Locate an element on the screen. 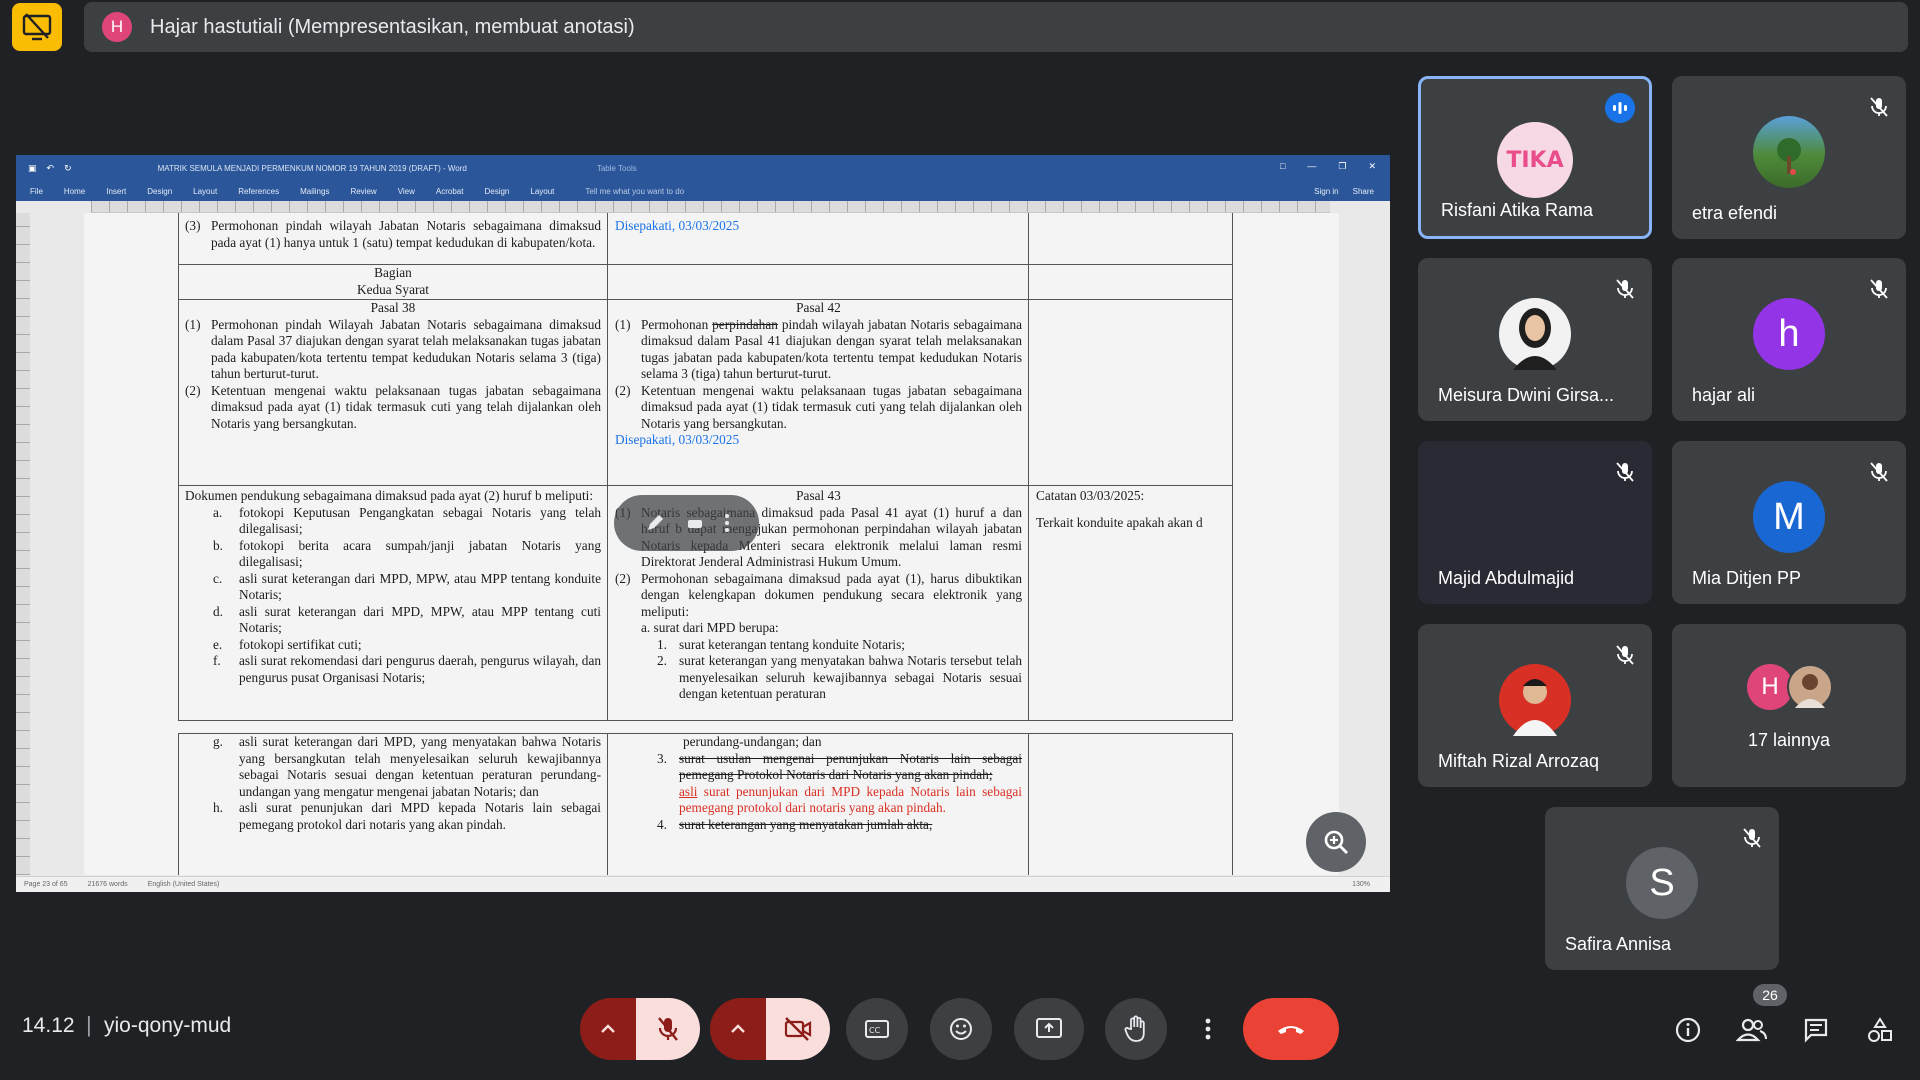 This screenshot has width=1920, height=1080. participant-name: Majid Abdulmajid is located at coordinates (1506, 578).